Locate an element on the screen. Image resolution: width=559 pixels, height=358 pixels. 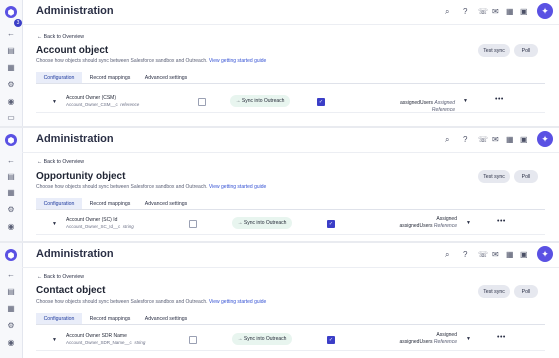
object-title: Opportunity object is located at coordinates (81, 176).